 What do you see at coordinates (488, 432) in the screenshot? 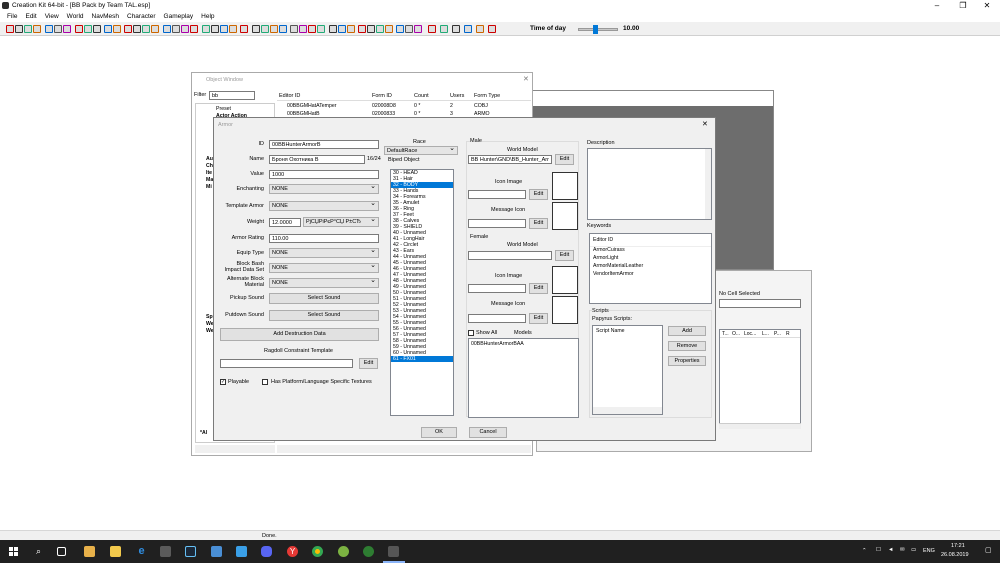
I see `cancel-button: Cancel` at bounding box center [488, 432].